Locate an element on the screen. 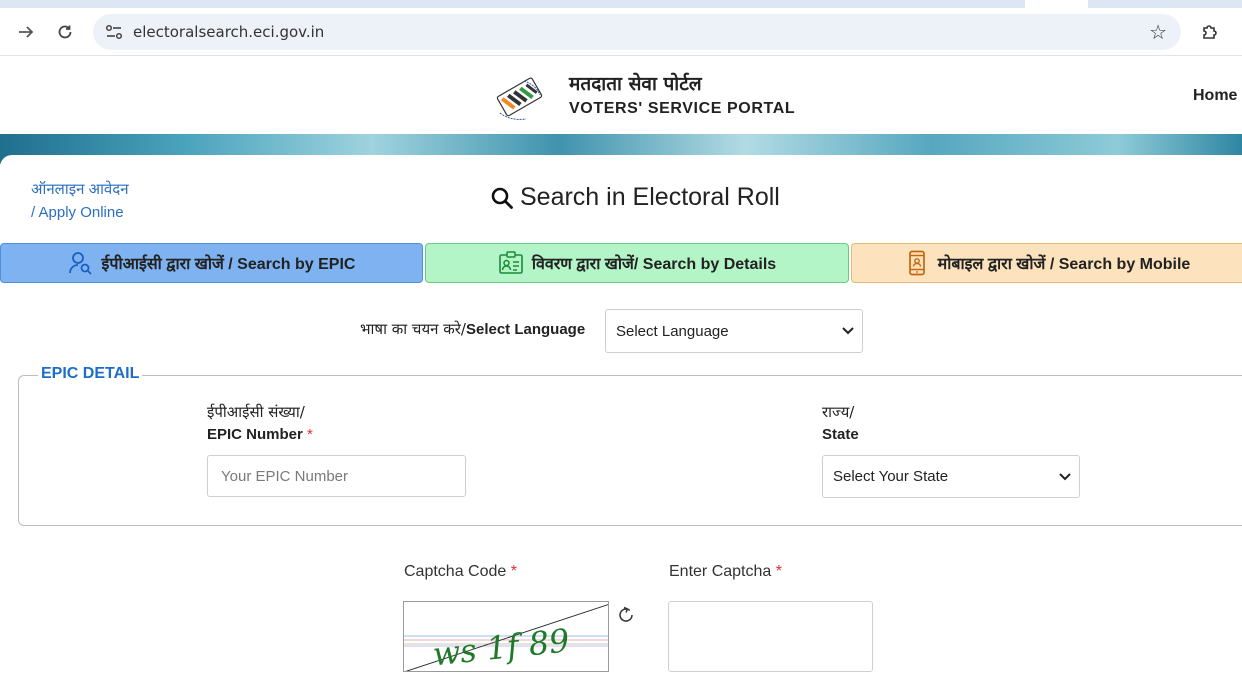 This screenshot has width=1242, height=699. site-settings-icon is located at coordinates (114, 32).